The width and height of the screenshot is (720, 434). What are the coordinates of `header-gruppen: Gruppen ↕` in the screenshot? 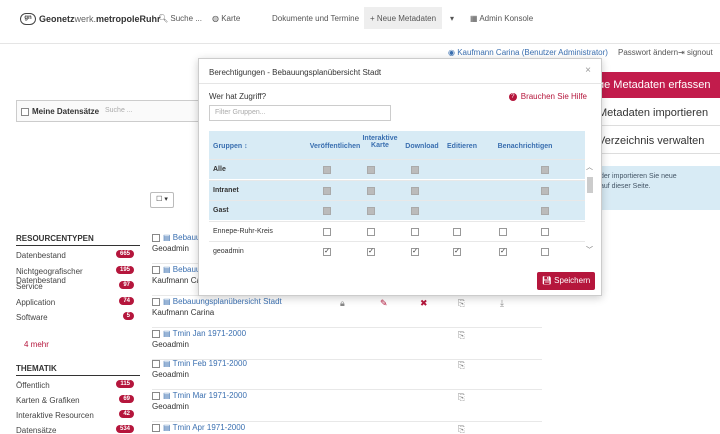 It's located at (230, 146).